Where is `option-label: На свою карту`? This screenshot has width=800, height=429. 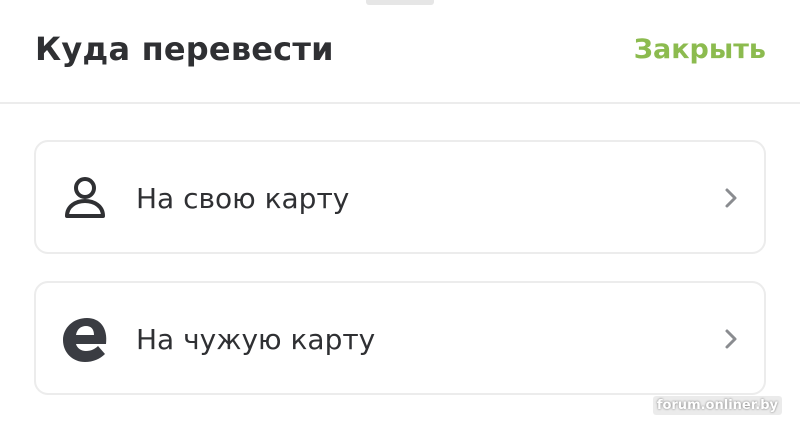
option-label: На свою карту is located at coordinates (243, 198).